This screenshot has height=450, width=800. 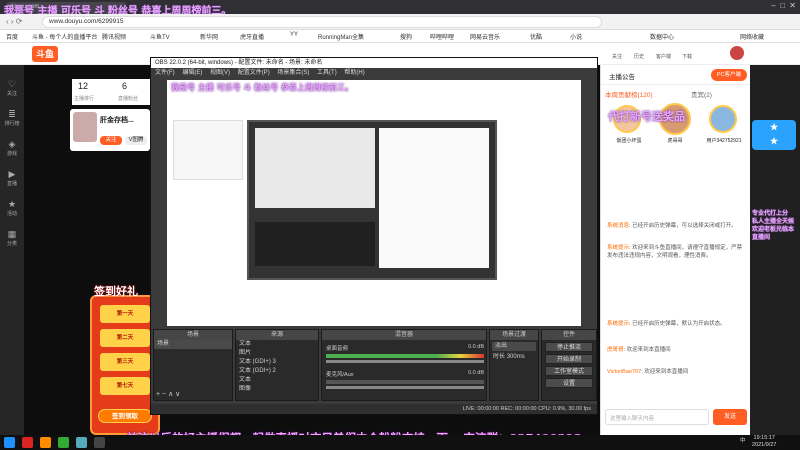 I want to click on mixer-dock: 混音器 桌面音频 0.0 dB 麦克风/Aux 0.0 dB, so click(x=404, y=365).